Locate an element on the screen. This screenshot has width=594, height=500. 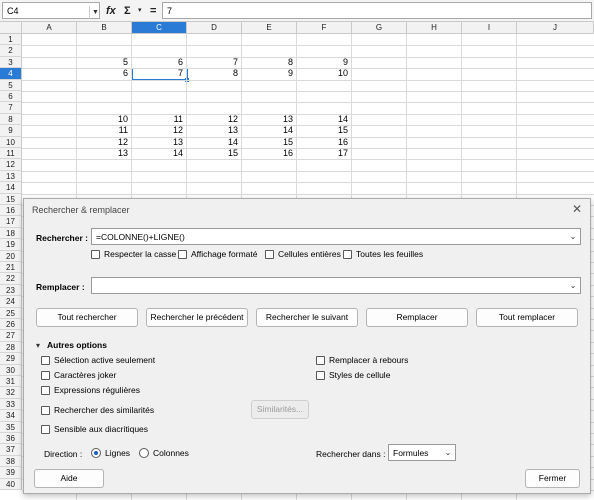
cell: 5 is located at coordinates (104, 62).